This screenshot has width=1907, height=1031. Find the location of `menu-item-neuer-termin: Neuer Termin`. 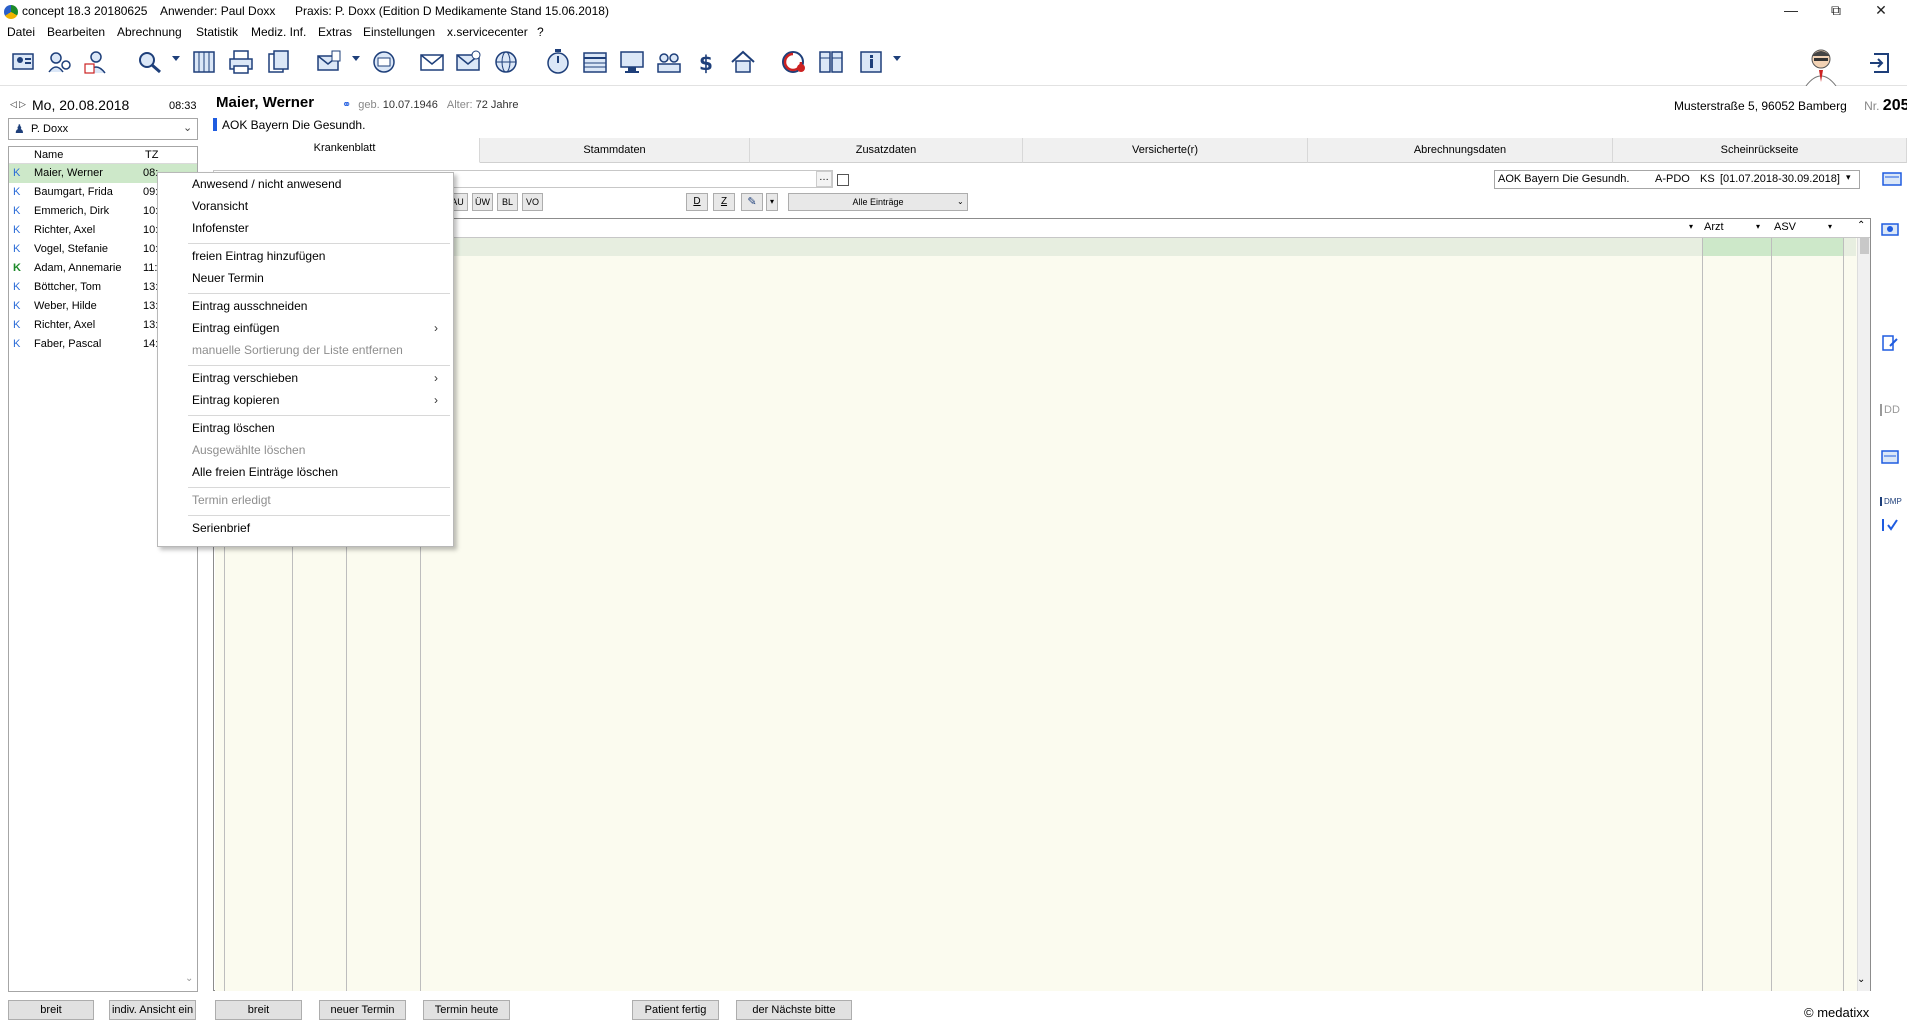

menu-item-neuer-termin: Neuer Termin is located at coordinates (228, 278).